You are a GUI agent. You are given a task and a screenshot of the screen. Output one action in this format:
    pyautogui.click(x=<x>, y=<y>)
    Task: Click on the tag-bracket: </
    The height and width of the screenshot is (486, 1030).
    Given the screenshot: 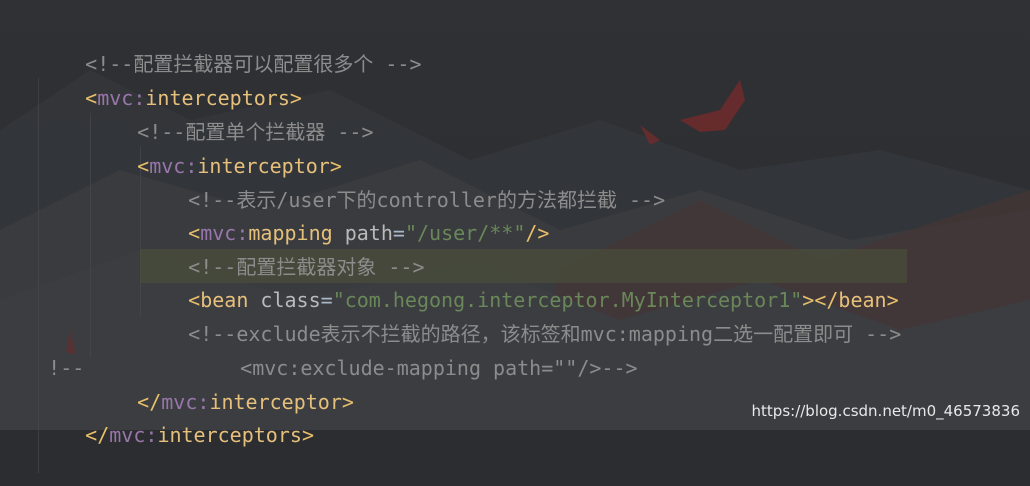 What is the action you would take?
    pyautogui.click(x=97, y=435)
    